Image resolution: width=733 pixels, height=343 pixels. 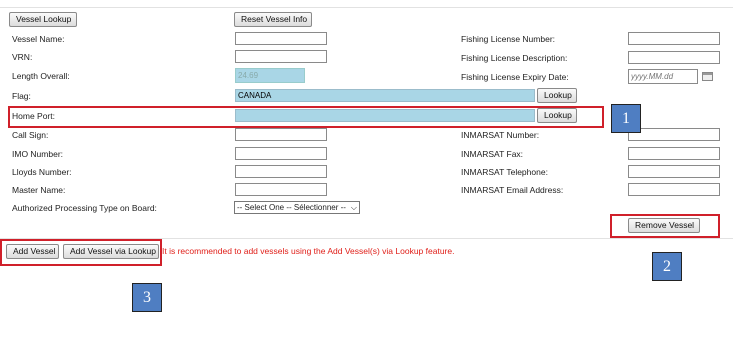 I want to click on fishing-license-number-input, so click(x=674, y=38).